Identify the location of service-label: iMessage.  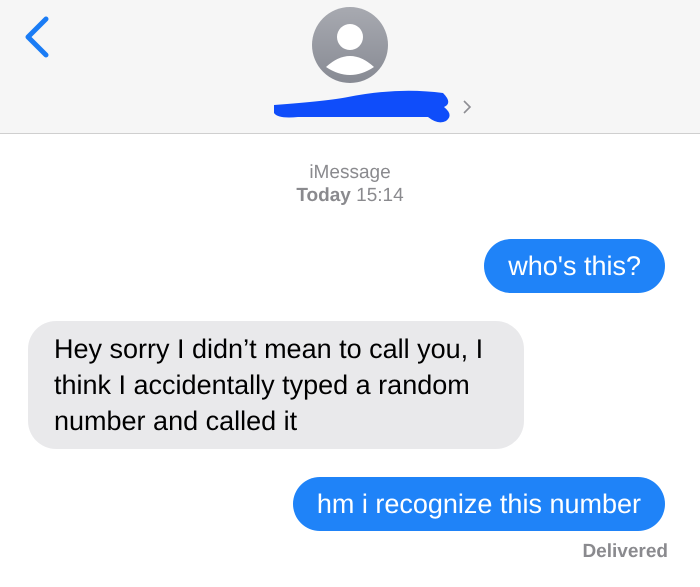
(350, 172).